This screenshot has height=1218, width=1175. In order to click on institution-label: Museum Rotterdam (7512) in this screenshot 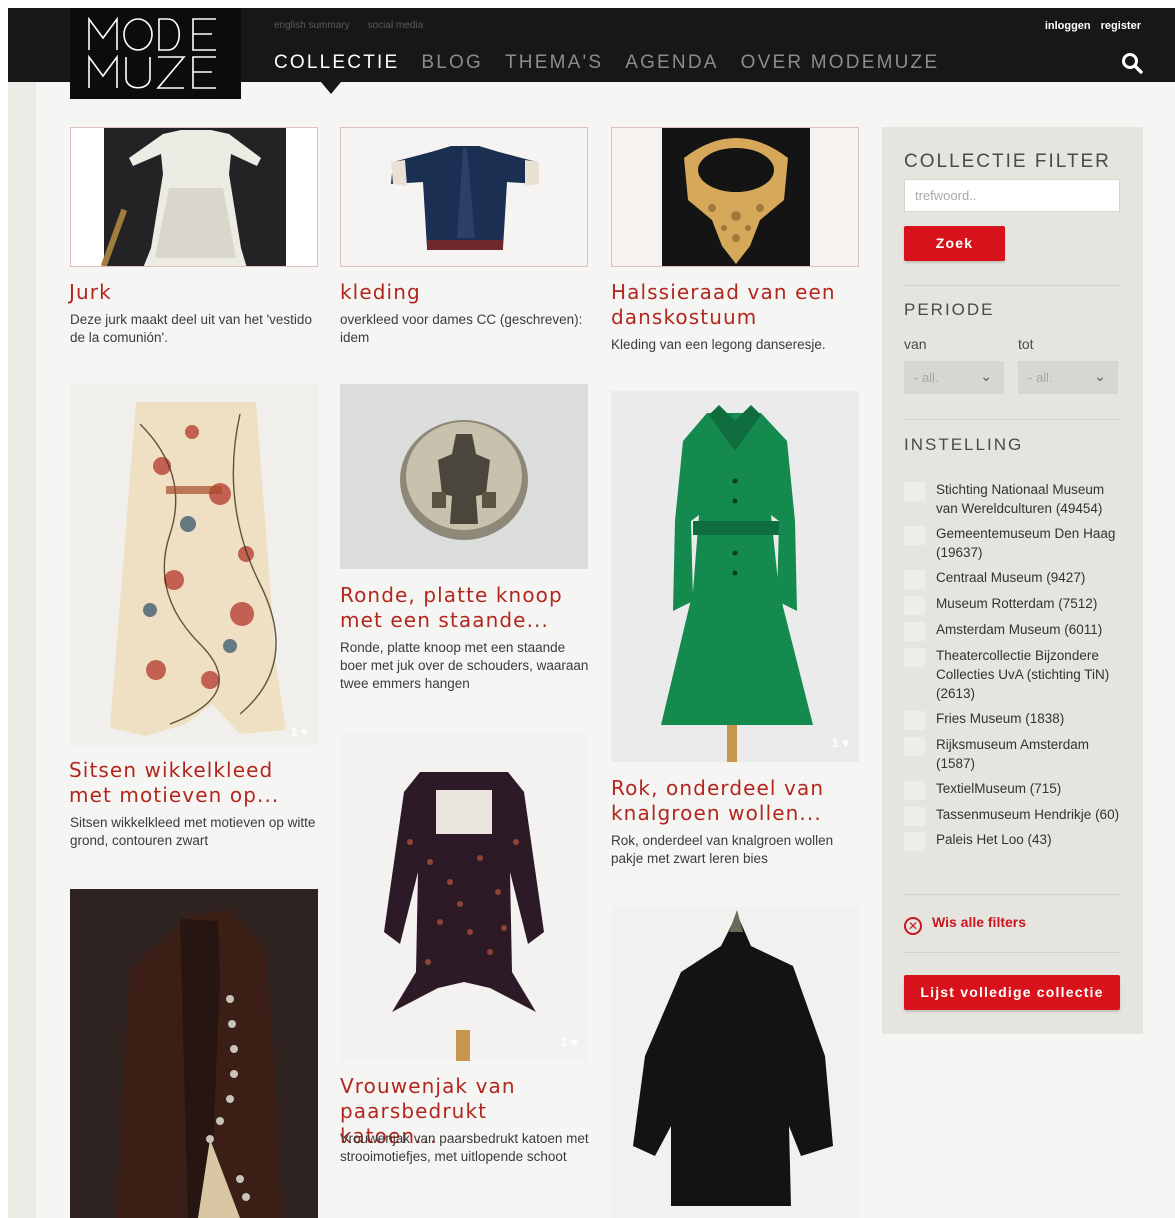, I will do `click(1017, 603)`.